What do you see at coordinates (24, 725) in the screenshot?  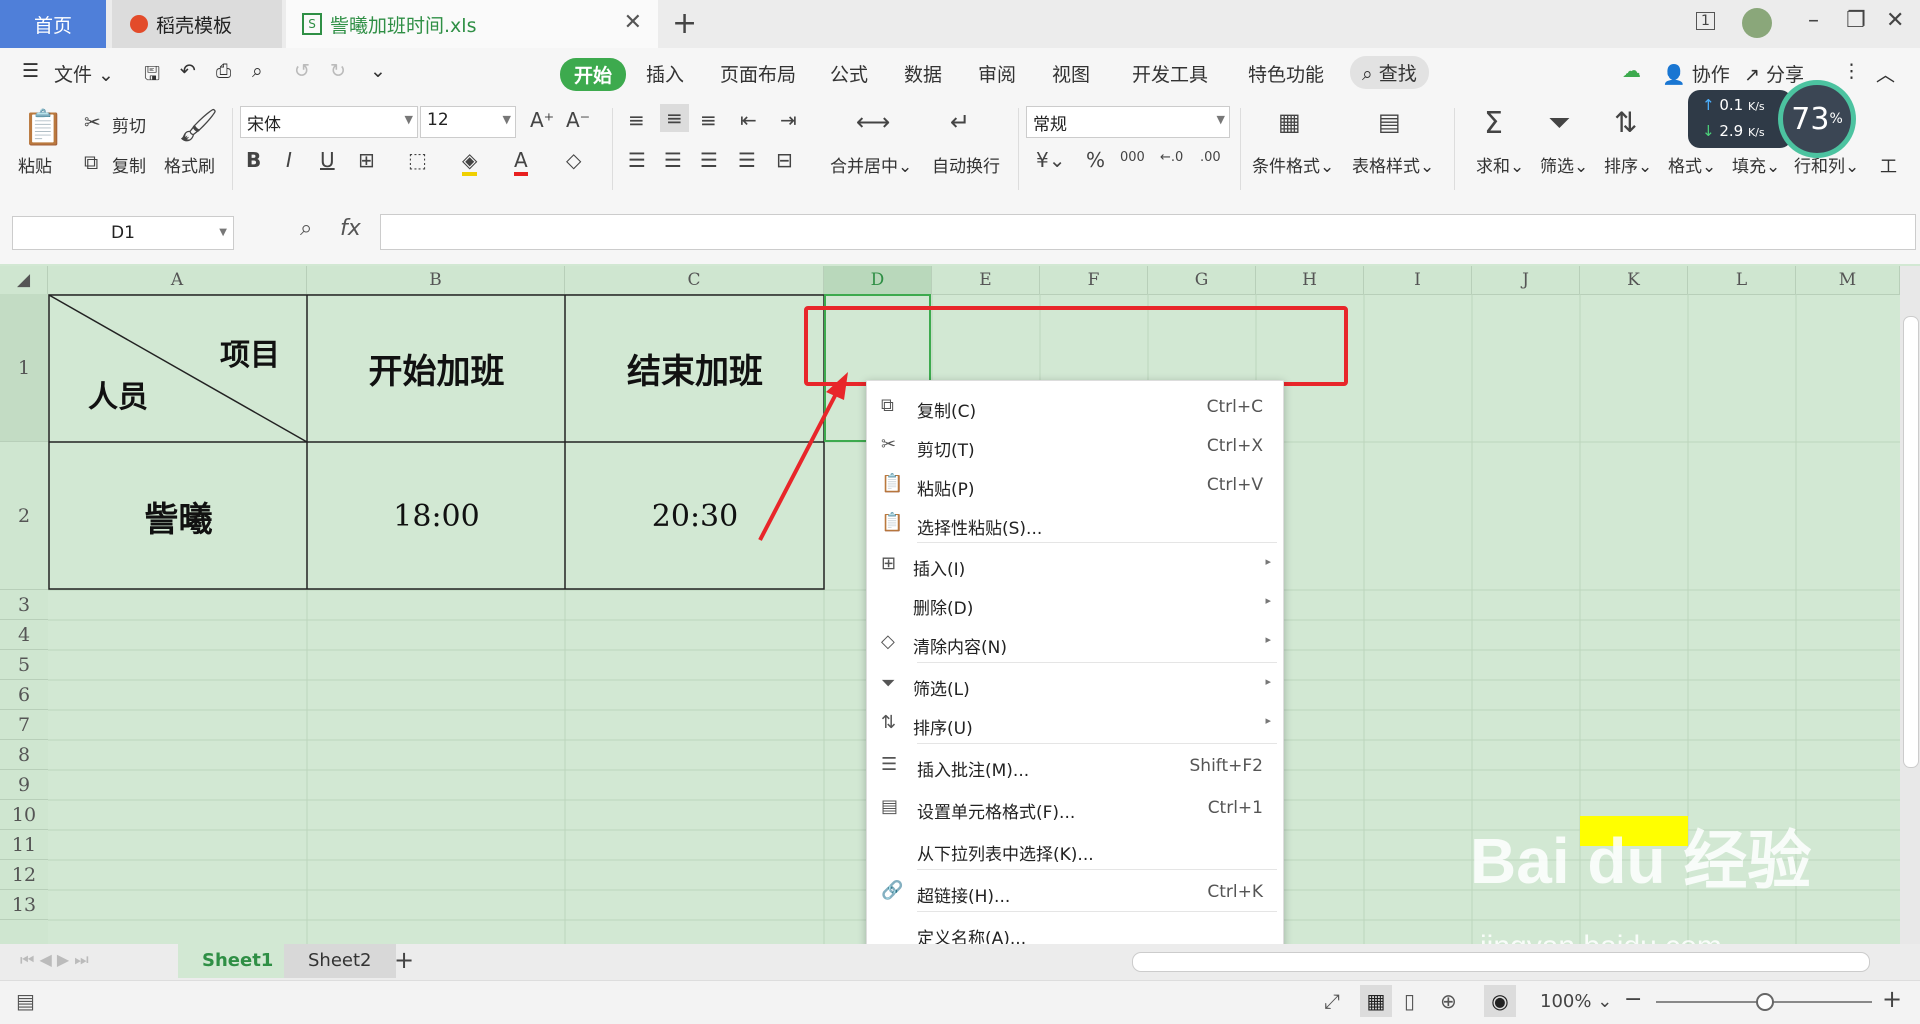 I see `row-header-7: 7` at bounding box center [24, 725].